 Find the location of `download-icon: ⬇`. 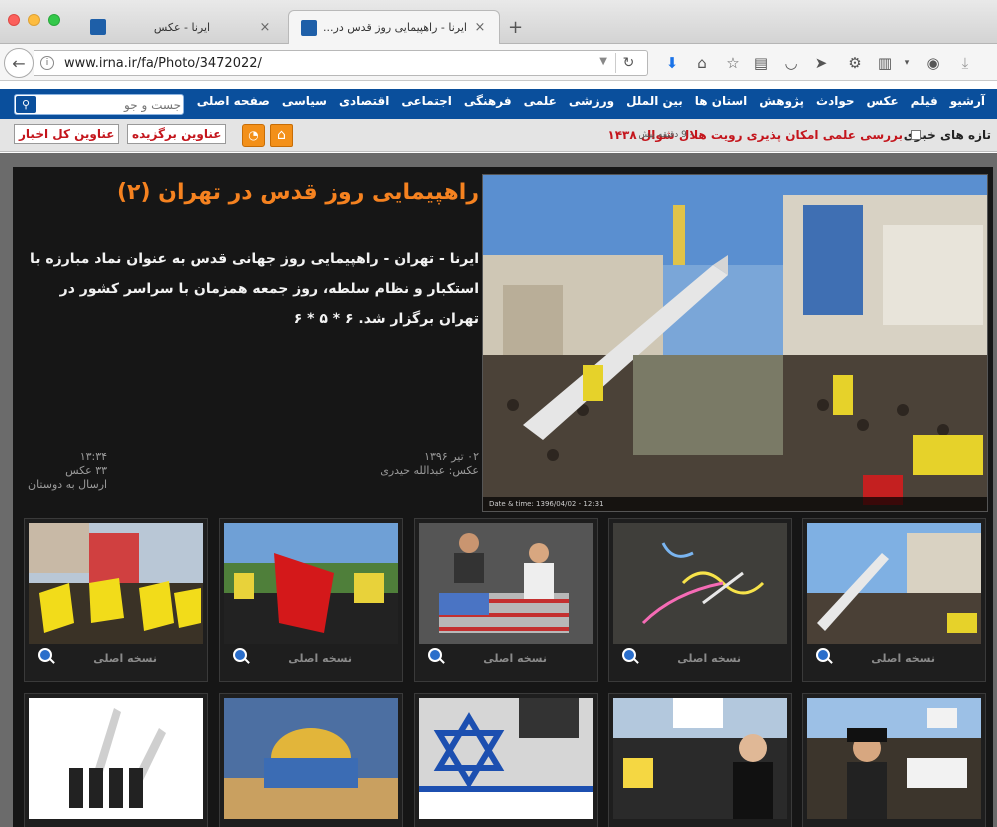

download-icon: ⬇ is located at coordinates (672, 63).